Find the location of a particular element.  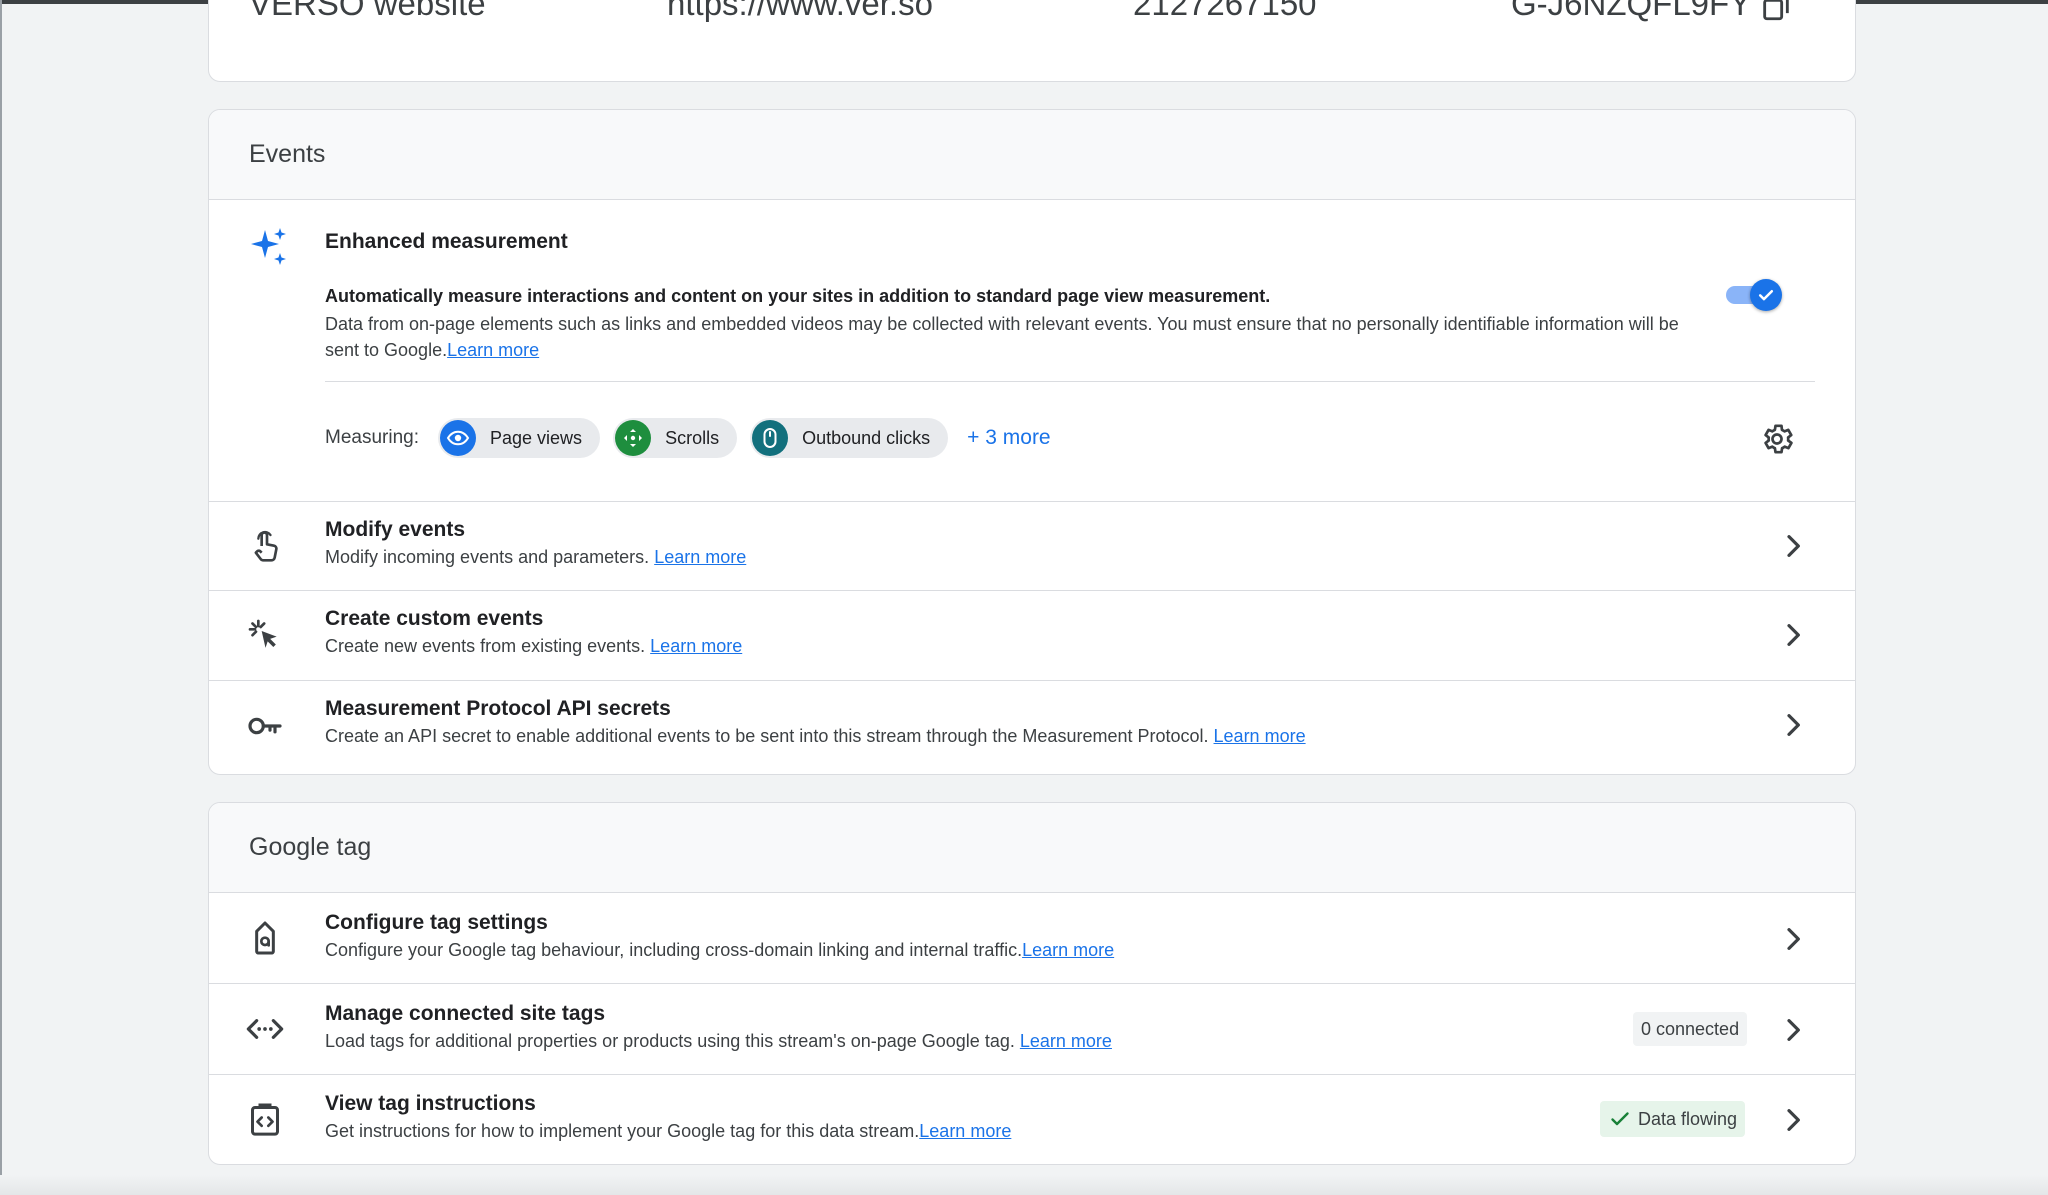

copy-icon is located at coordinates (1776, 14).